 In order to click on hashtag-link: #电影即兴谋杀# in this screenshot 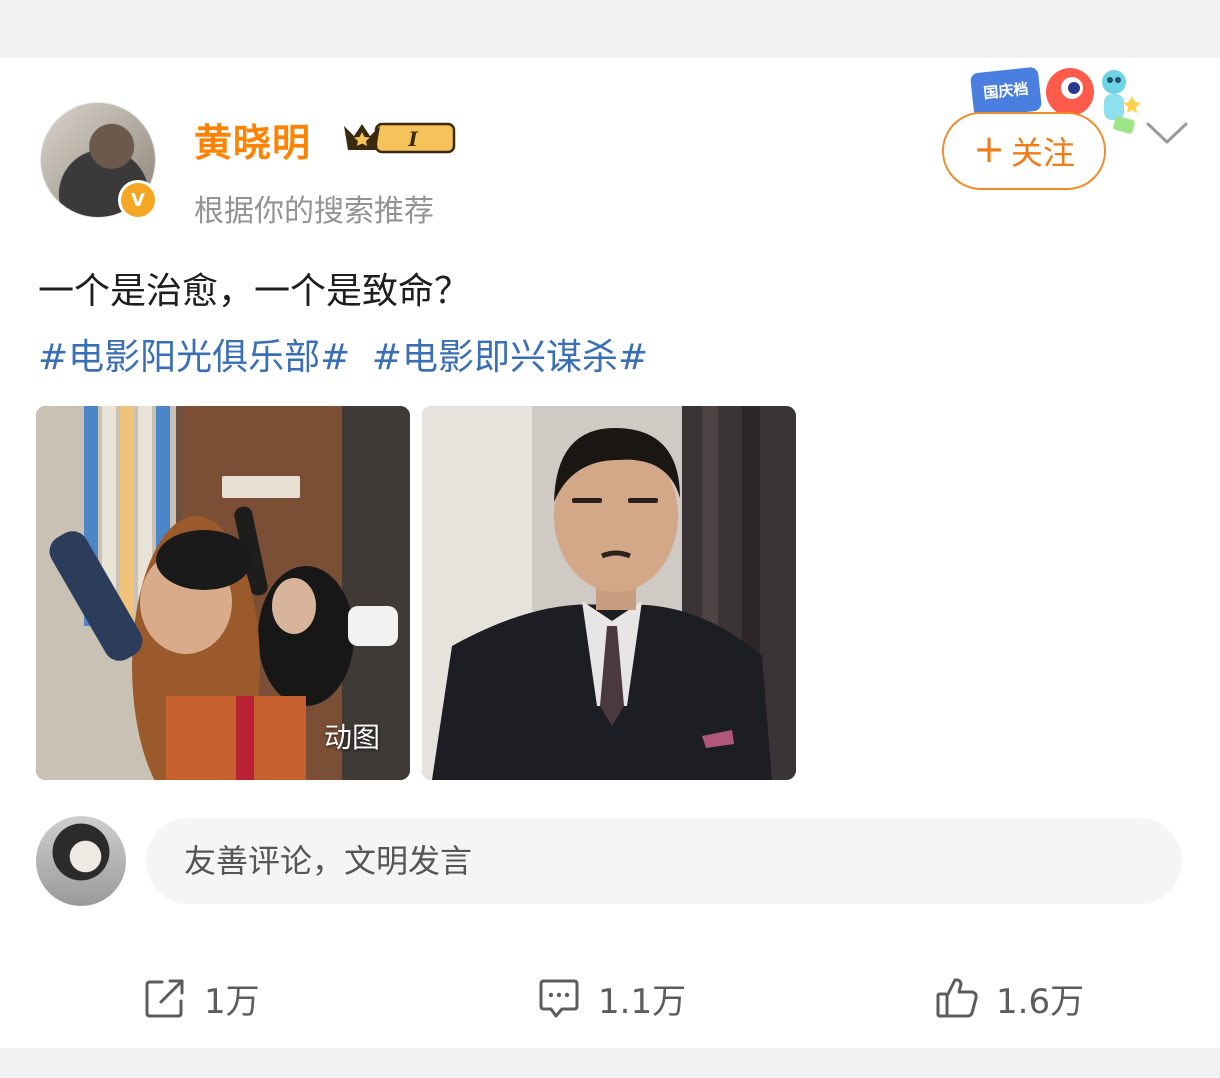, I will do `click(510, 357)`.